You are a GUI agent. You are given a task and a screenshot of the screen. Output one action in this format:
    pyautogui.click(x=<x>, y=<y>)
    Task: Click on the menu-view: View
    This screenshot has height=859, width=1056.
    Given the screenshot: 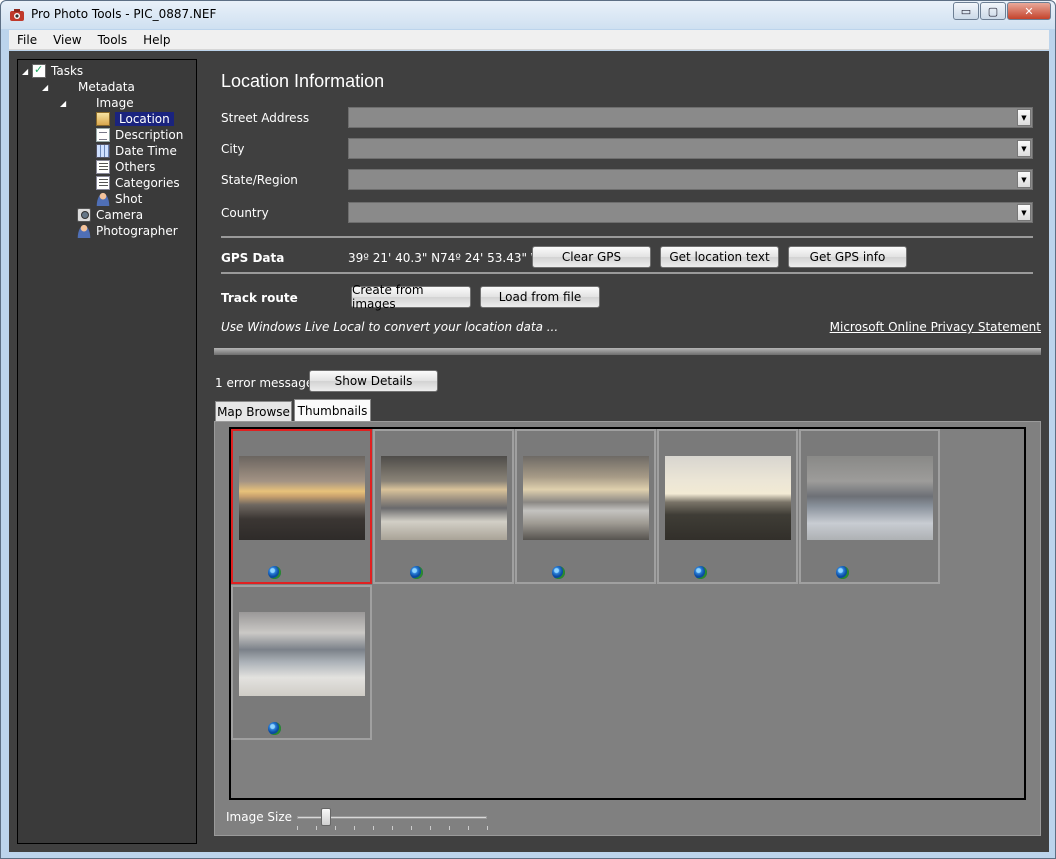 What is the action you would take?
    pyautogui.click(x=67, y=40)
    